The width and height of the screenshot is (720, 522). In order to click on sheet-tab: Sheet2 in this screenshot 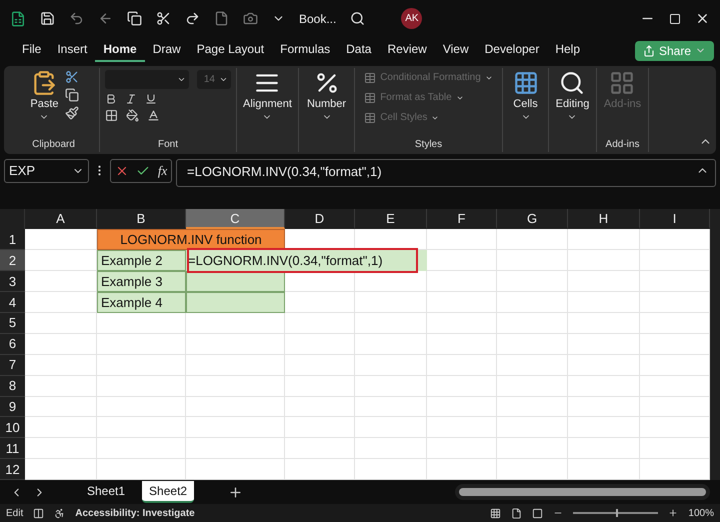, I will do `click(168, 492)`.